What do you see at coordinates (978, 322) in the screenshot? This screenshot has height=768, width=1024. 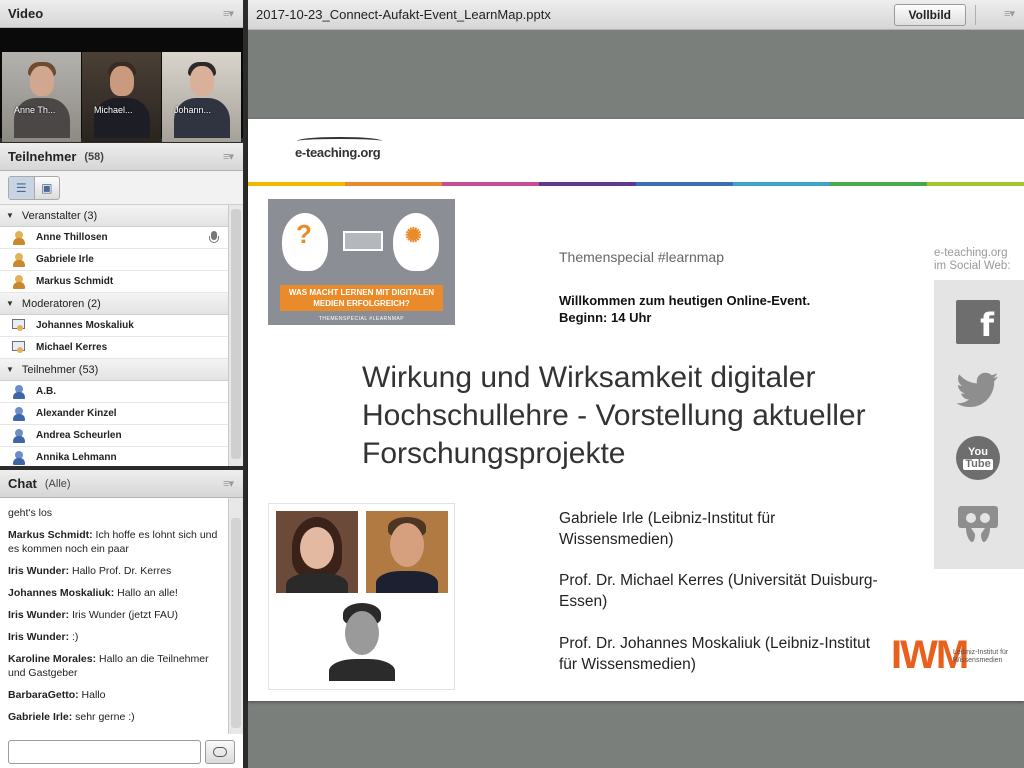 I see `facebook-icon: f` at bounding box center [978, 322].